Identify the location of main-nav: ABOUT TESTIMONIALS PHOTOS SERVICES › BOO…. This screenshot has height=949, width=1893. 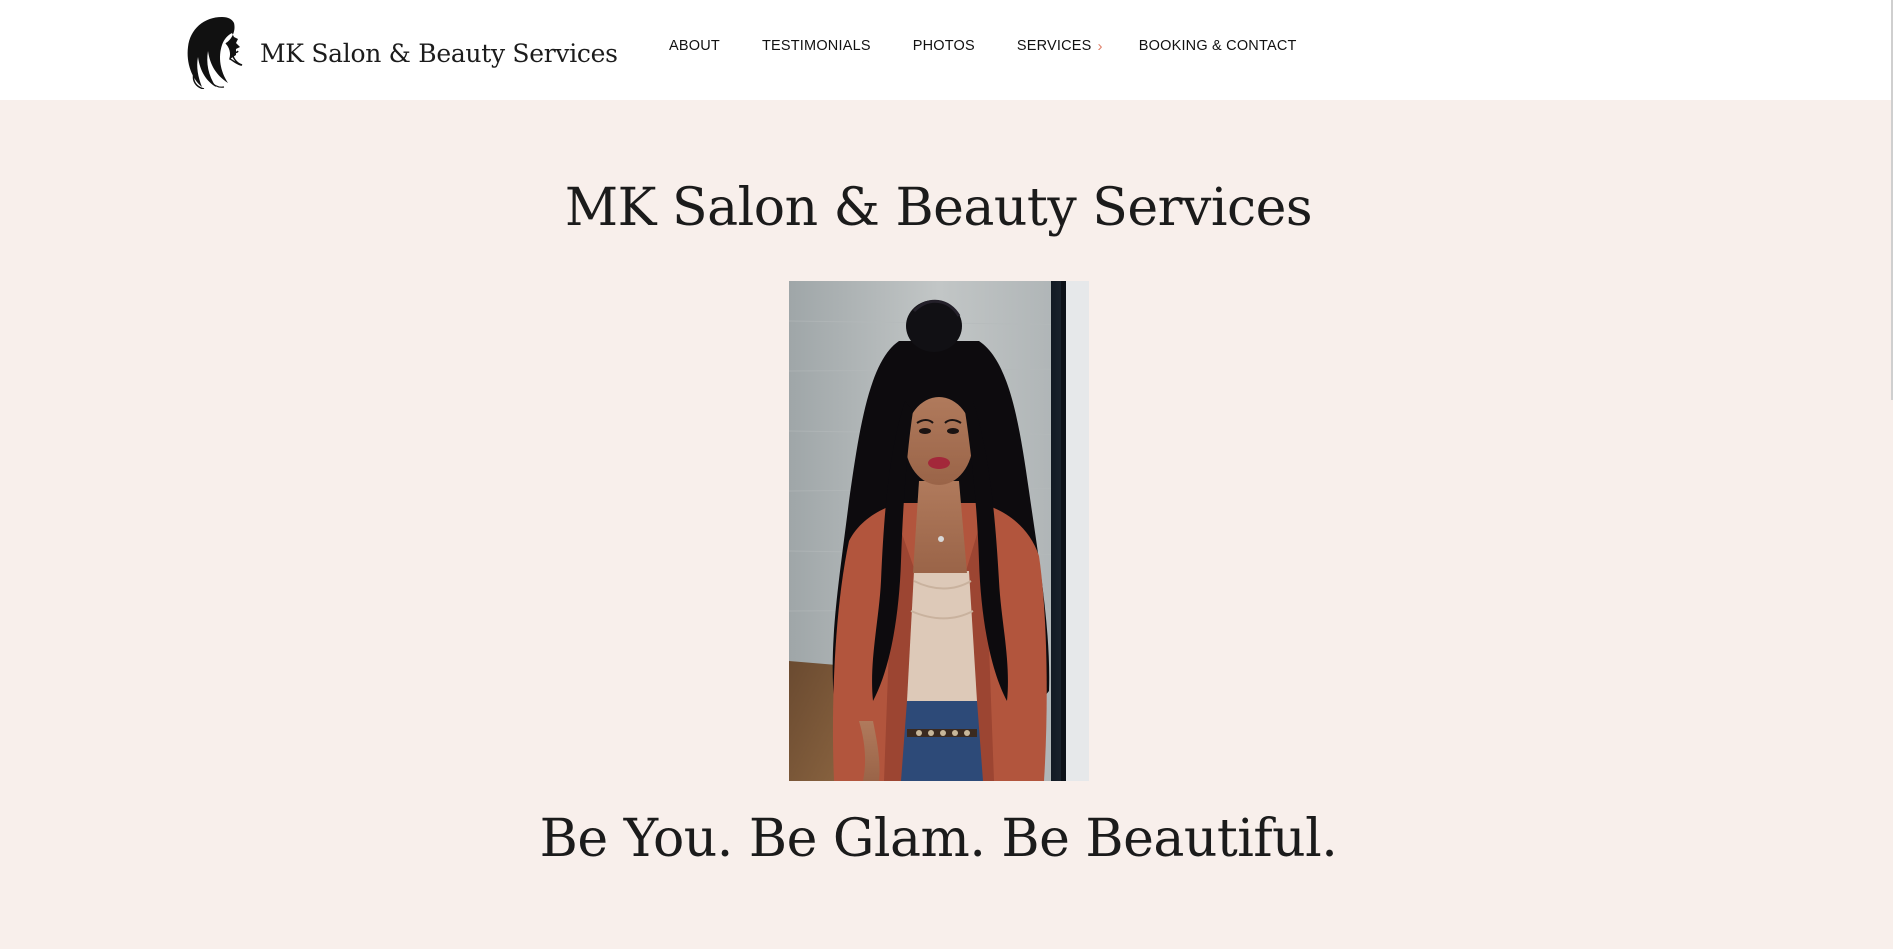
(983, 46).